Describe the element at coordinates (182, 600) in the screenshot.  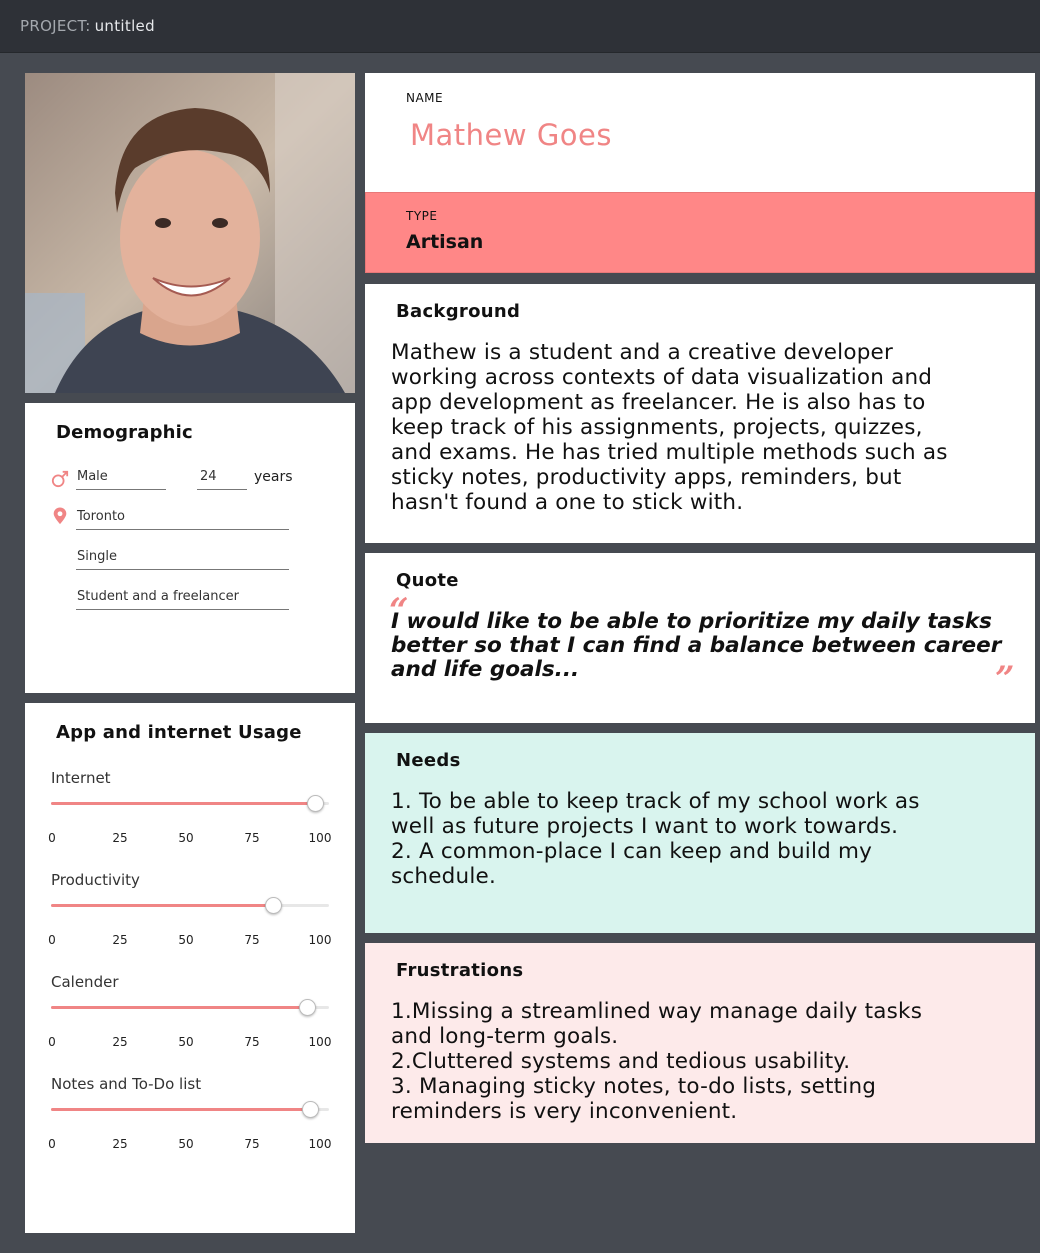
I see `occupation-field: Student and a freelancer` at that location.